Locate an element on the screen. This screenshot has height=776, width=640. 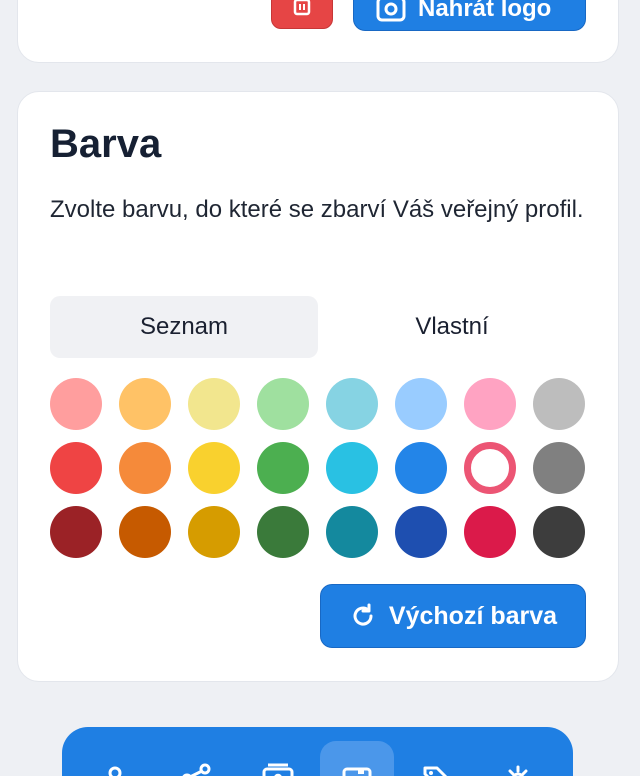
default-color-label: Výchozí barva is located at coordinates (473, 615).